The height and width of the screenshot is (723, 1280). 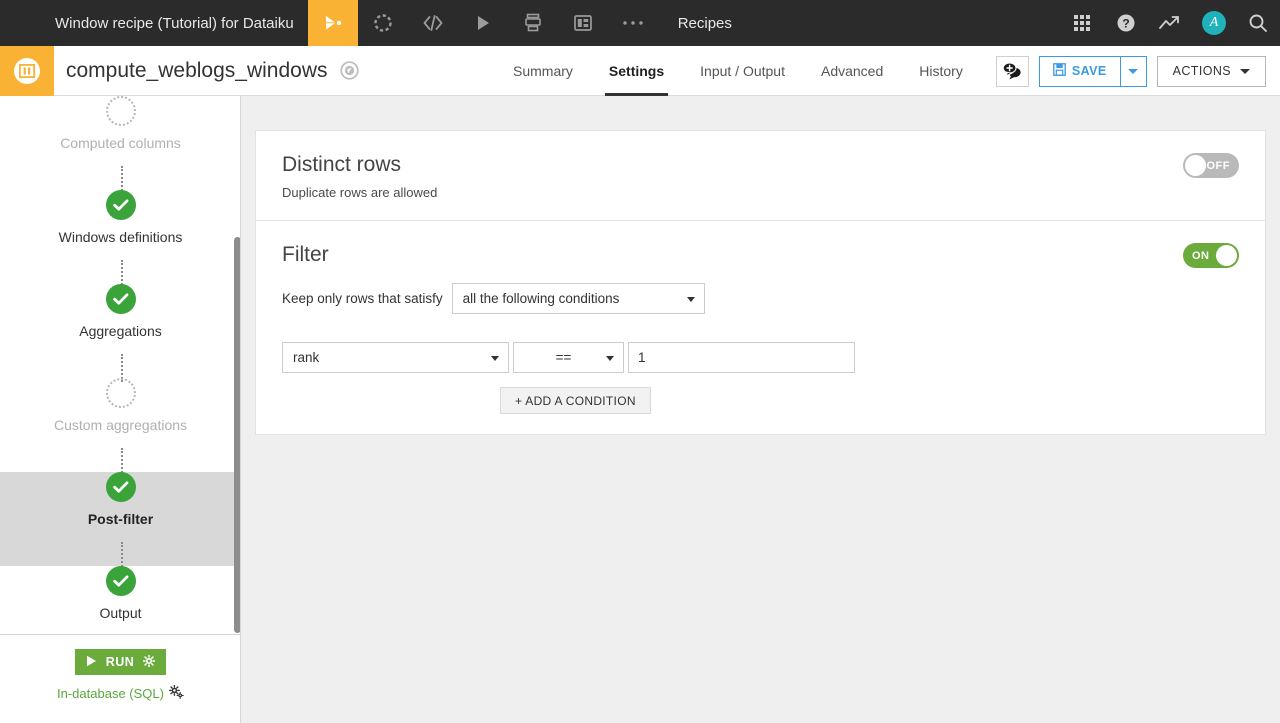 What do you see at coordinates (741, 357) in the screenshot?
I see `condition-value-input: 1` at bounding box center [741, 357].